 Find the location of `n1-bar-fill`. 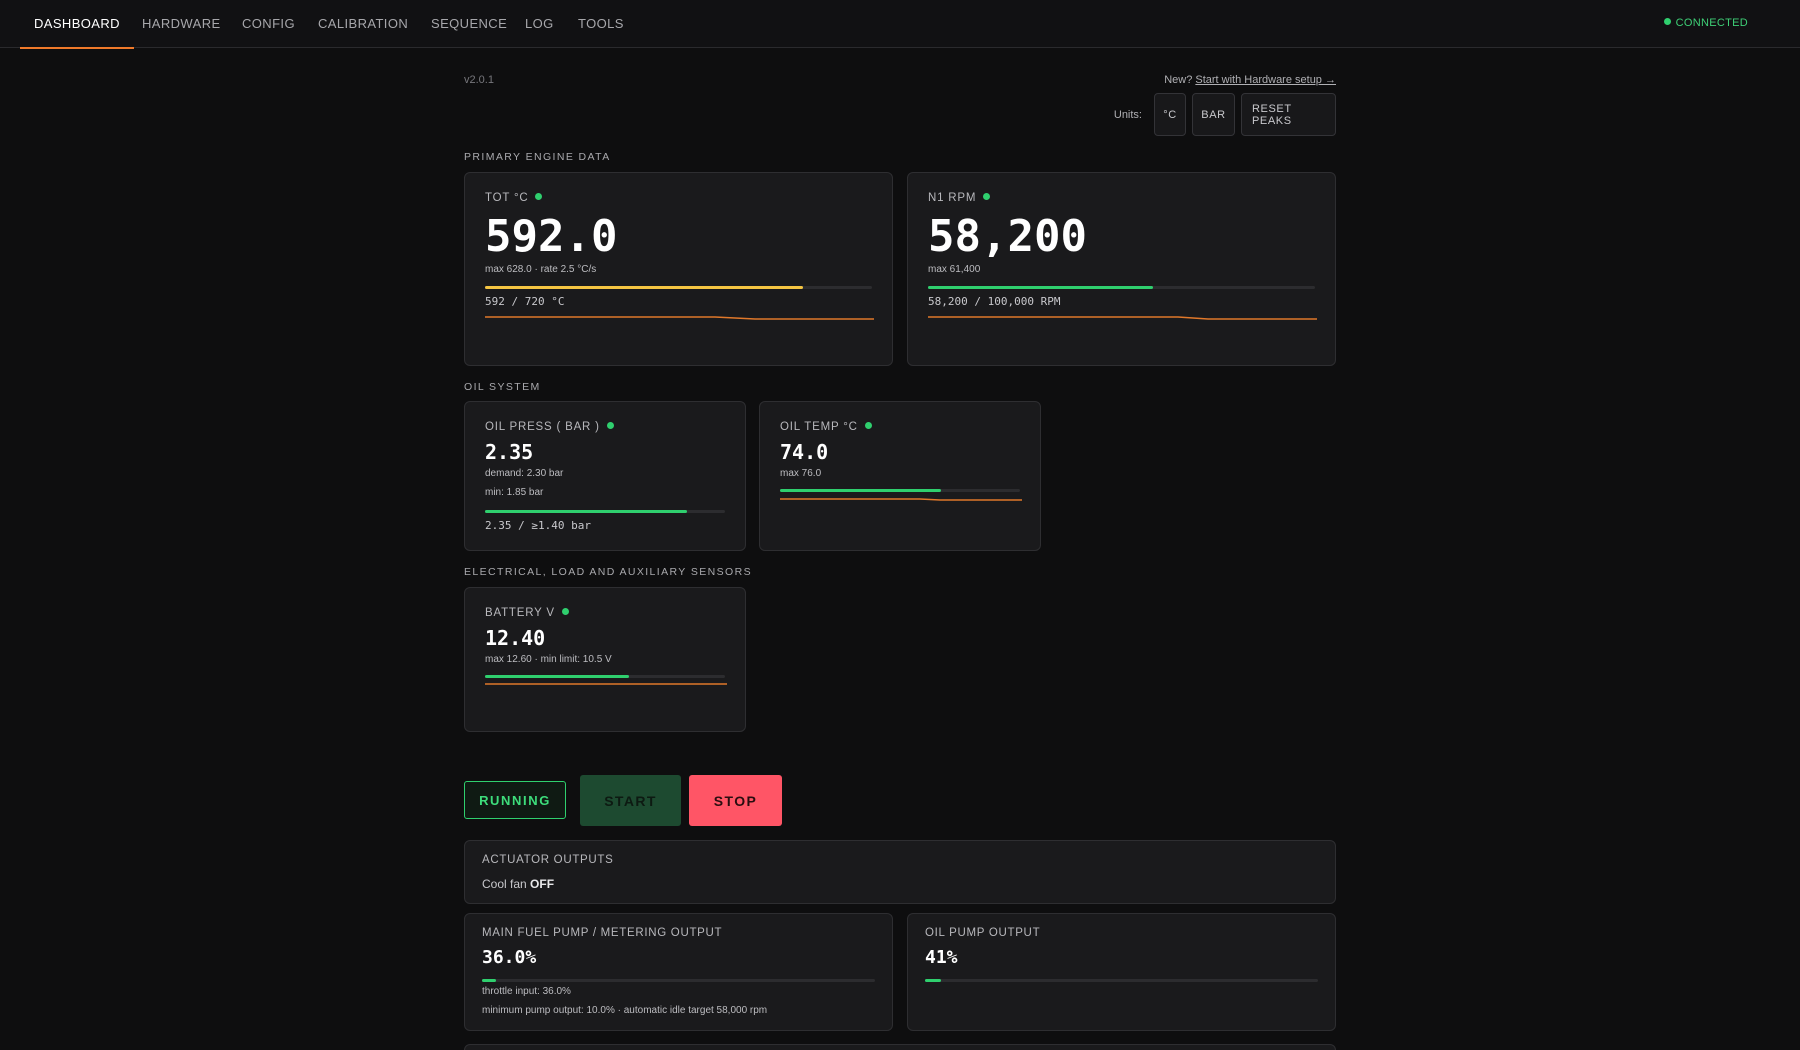

n1-bar-fill is located at coordinates (1041, 287).